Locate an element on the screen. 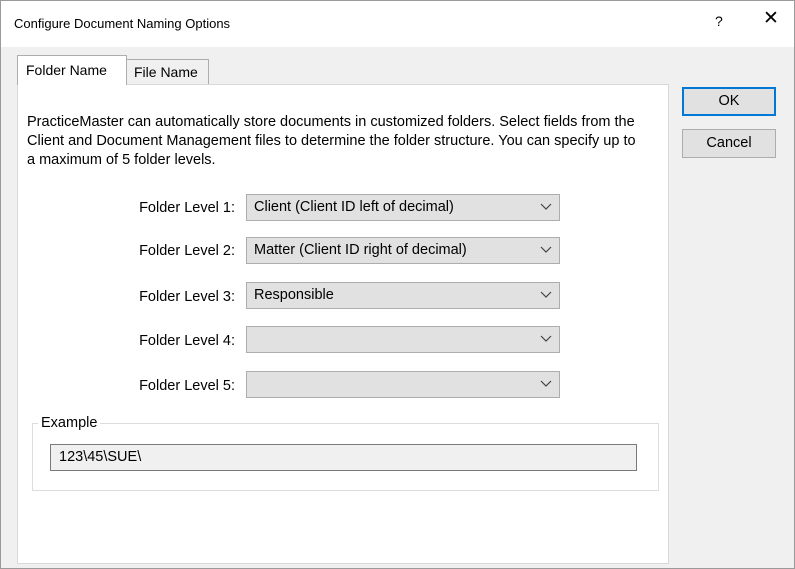  example-legend: Example is located at coordinates (69, 423).